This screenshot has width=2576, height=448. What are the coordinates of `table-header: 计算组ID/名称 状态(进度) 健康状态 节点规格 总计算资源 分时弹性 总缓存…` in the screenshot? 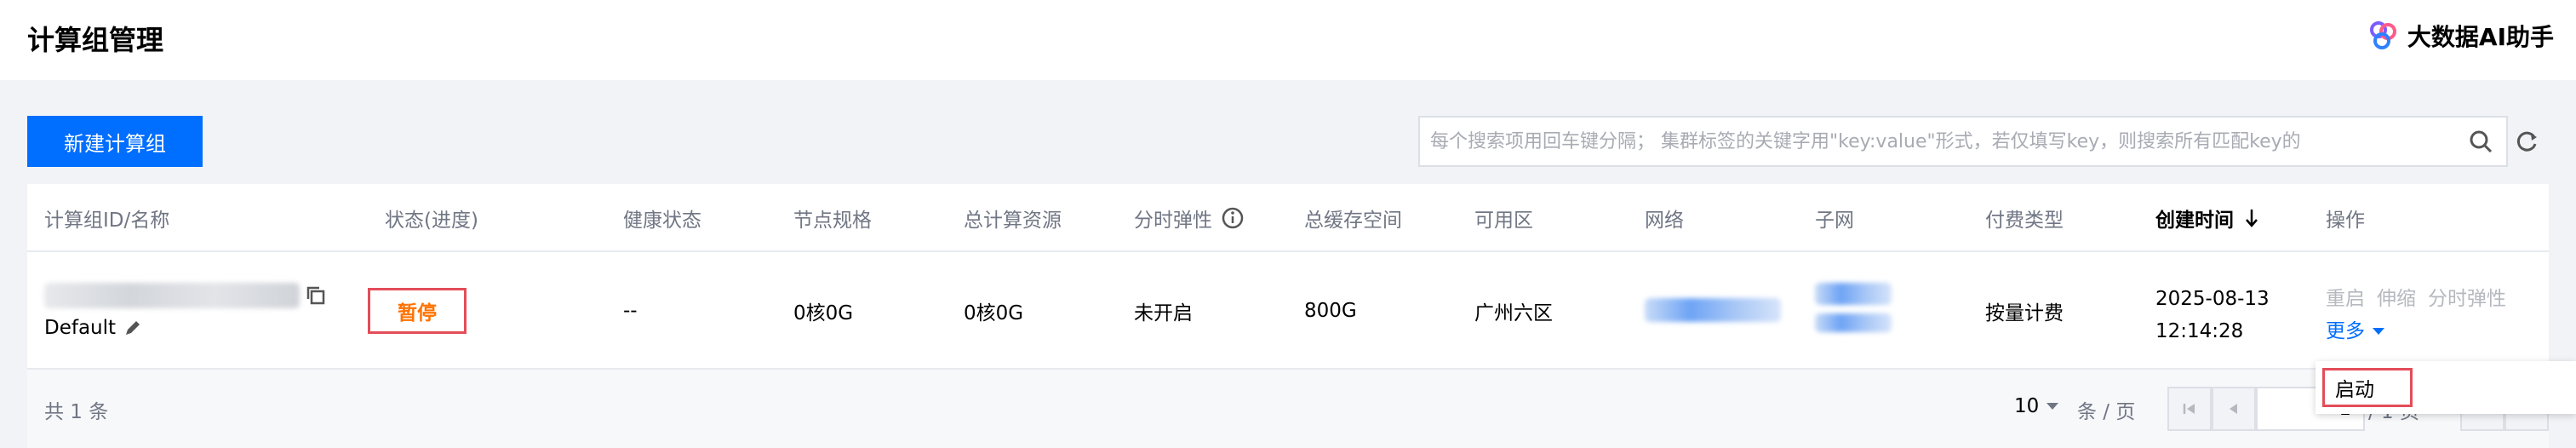 It's located at (1288, 218).